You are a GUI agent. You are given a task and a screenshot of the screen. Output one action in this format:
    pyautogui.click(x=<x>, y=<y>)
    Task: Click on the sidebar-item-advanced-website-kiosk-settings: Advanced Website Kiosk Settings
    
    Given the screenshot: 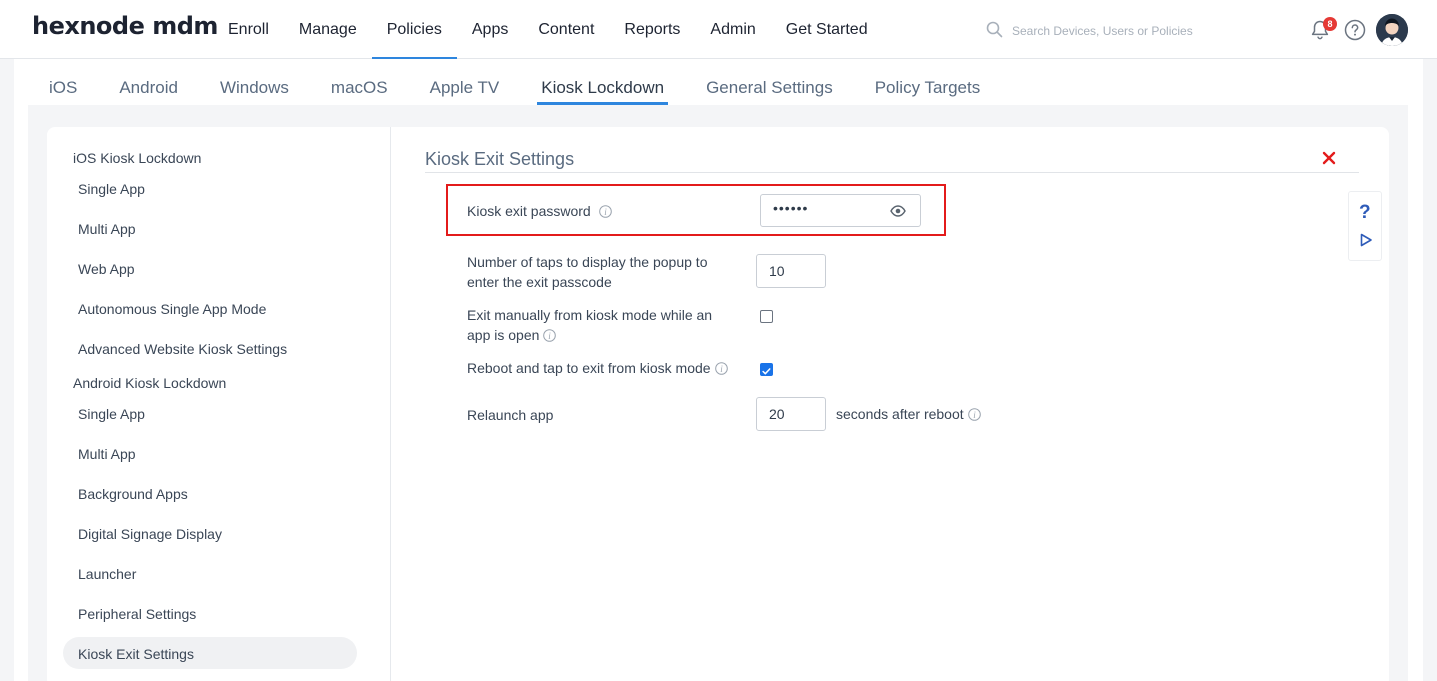 What is the action you would take?
    pyautogui.click(x=182, y=349)
    